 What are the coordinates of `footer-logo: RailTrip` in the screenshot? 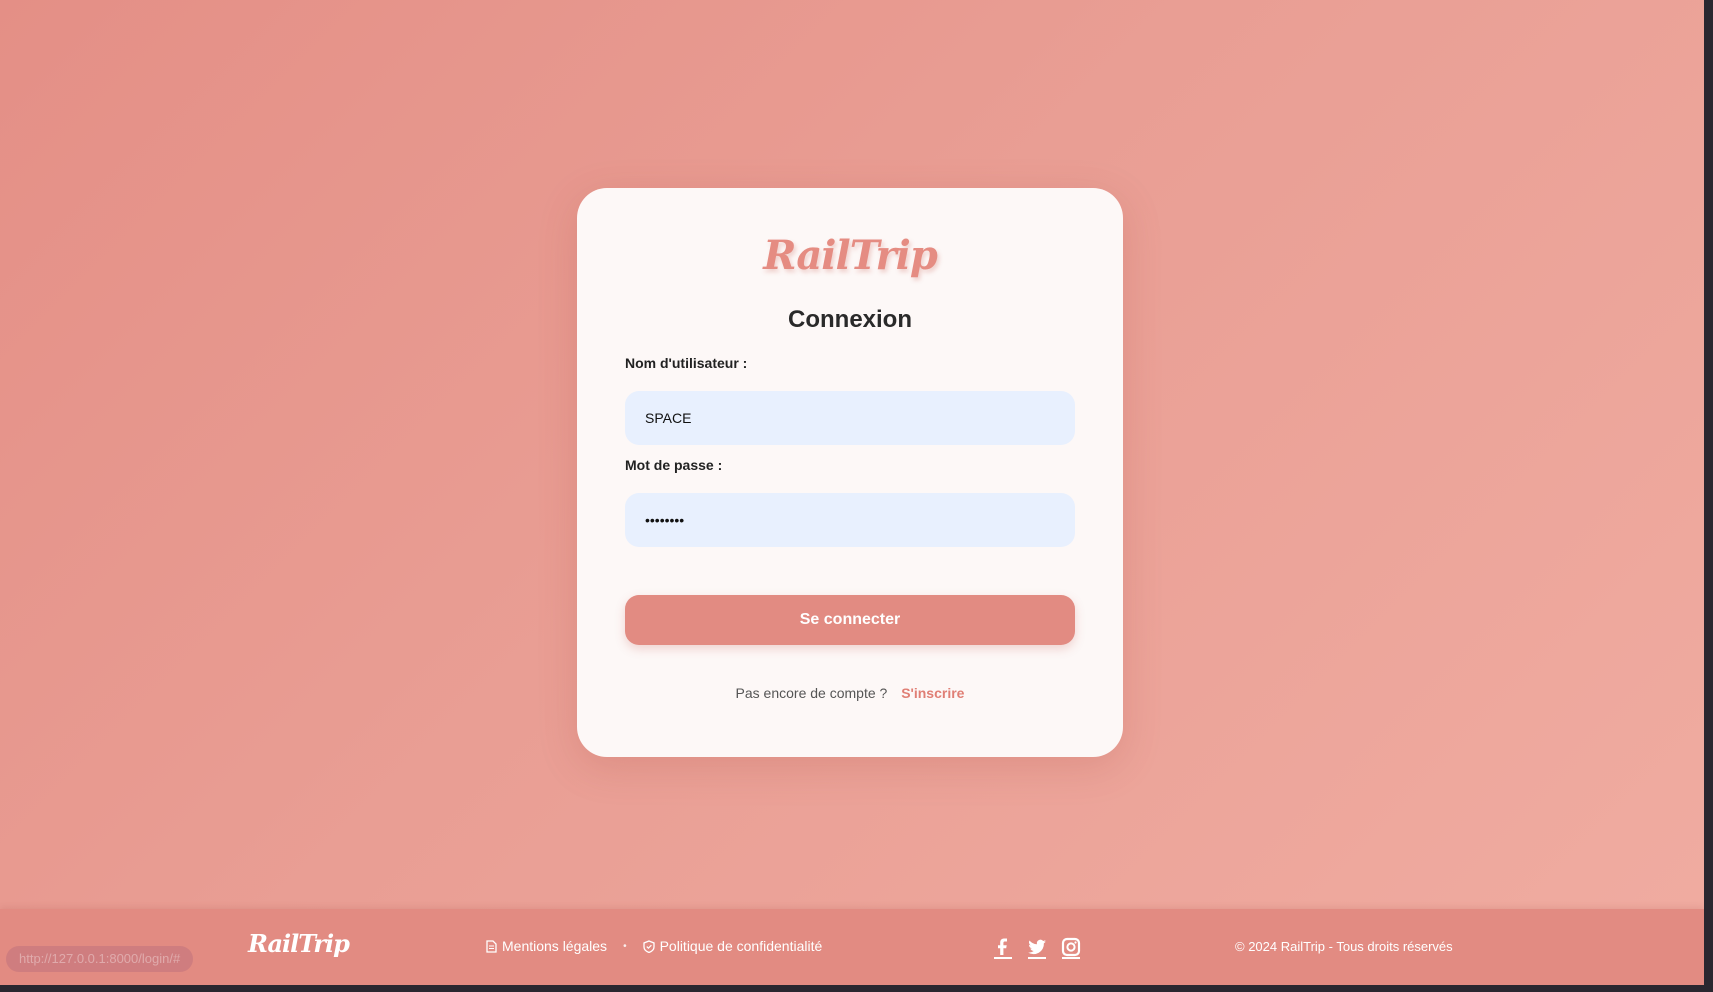 It's located at (299, 943).